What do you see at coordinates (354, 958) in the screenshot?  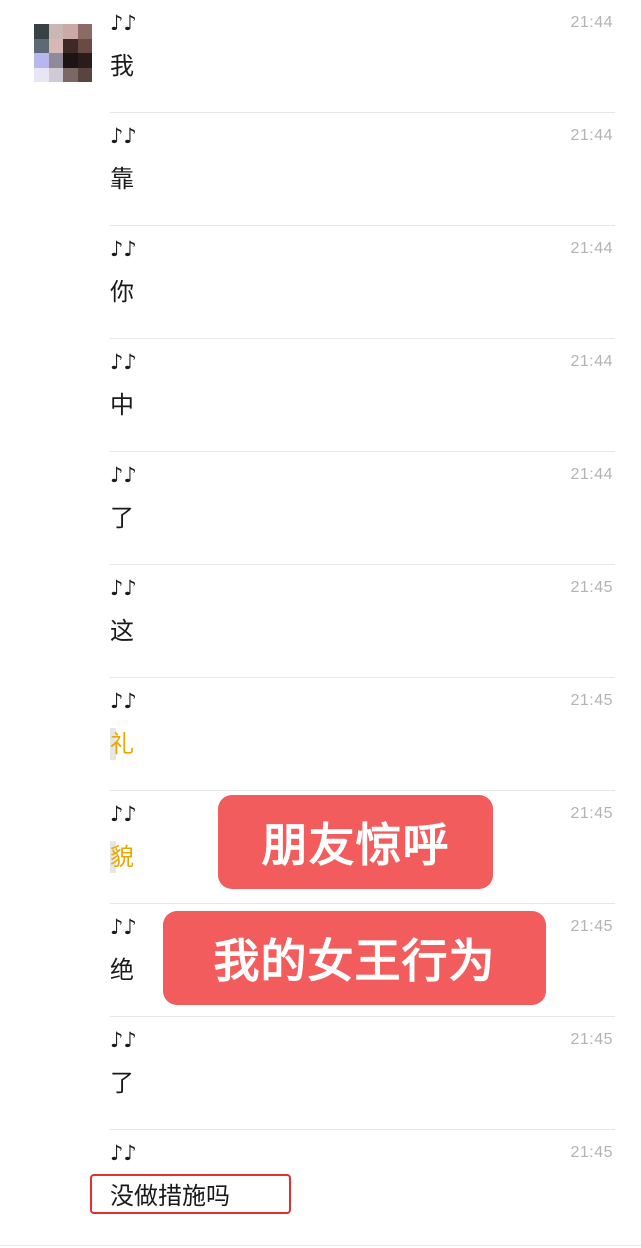 I see `caption-overlay-2: 我的女王行为` at bounding box center [354, 958].